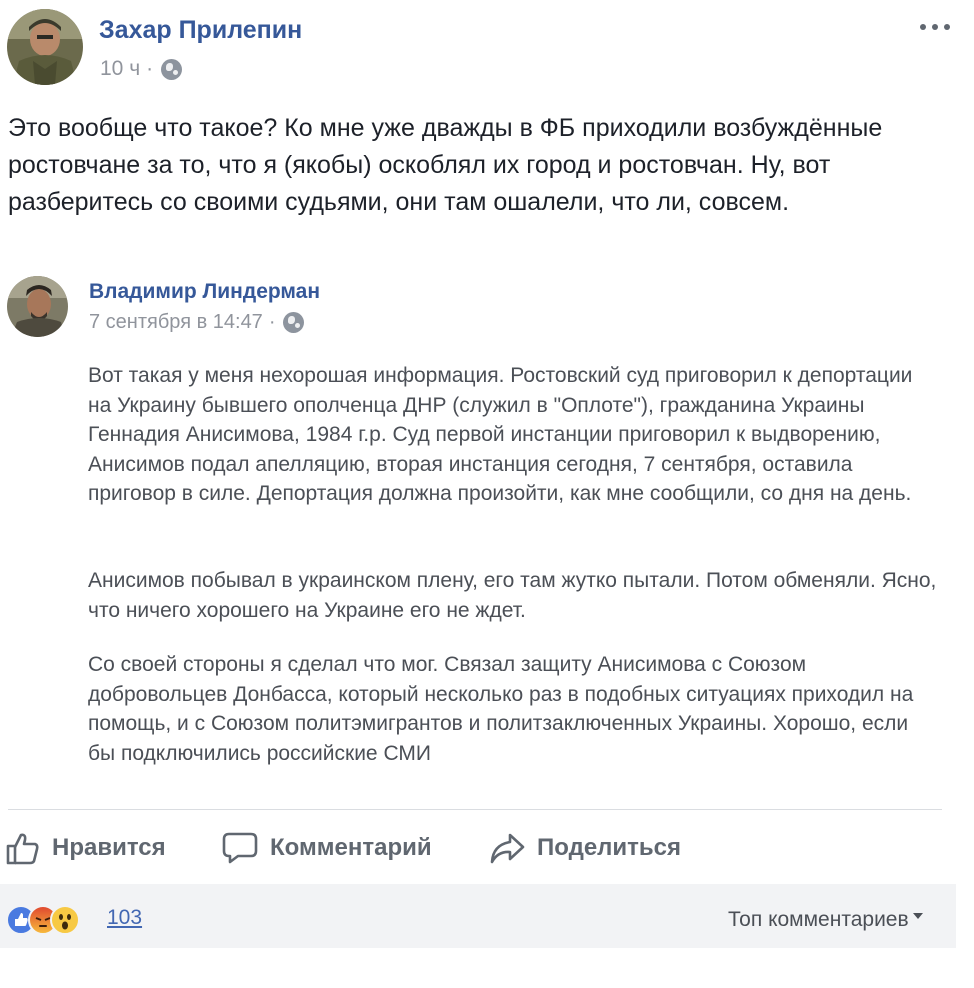 This screenshot has width=974, height=988. I want to click on more-options-icon, so click(935, 27).